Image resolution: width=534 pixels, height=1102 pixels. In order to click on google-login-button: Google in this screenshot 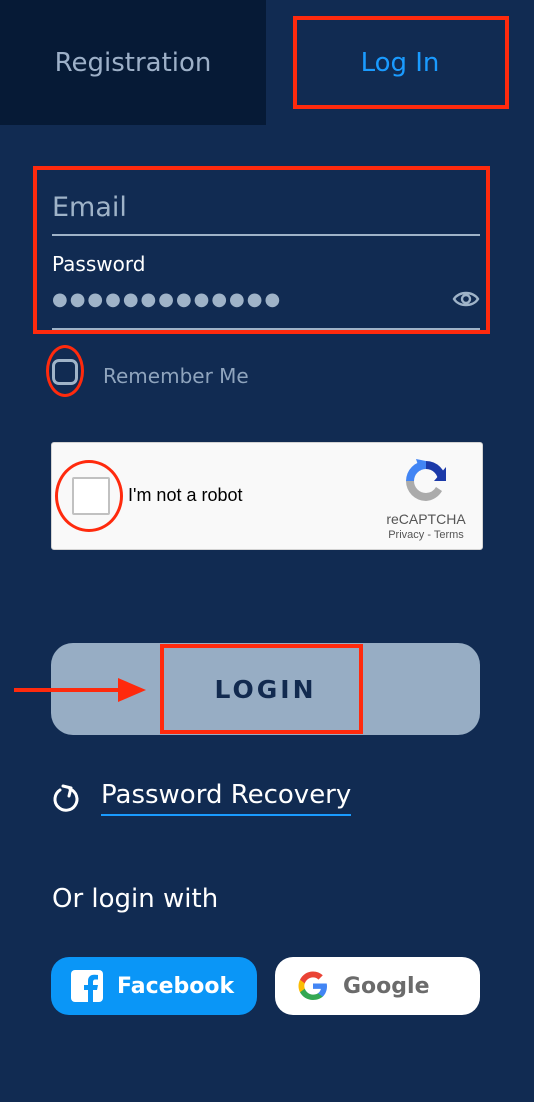, I will do `click(377, 986)`.